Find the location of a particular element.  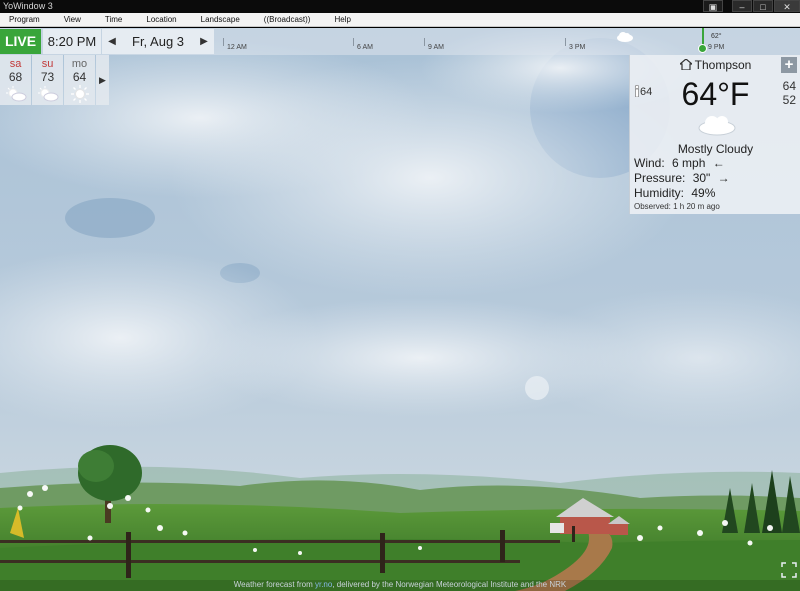

maximize-button: □ is located at coordinates (763, 6).